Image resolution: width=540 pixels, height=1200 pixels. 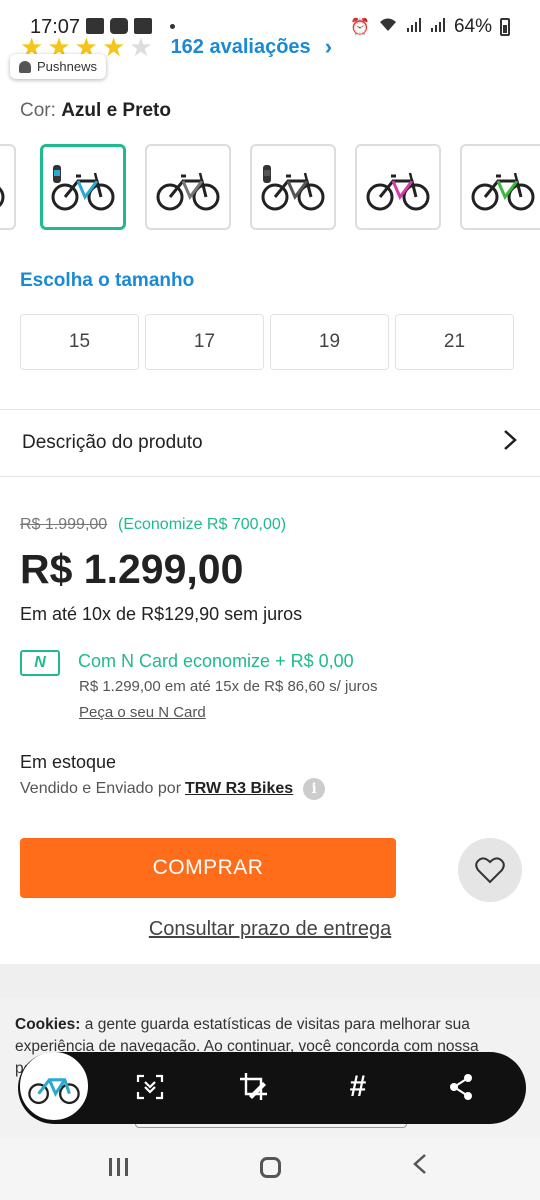 I want to click on seller-line: Vendido e Enviado por TRW R3 Bikes i, so click(x=173, y=789).